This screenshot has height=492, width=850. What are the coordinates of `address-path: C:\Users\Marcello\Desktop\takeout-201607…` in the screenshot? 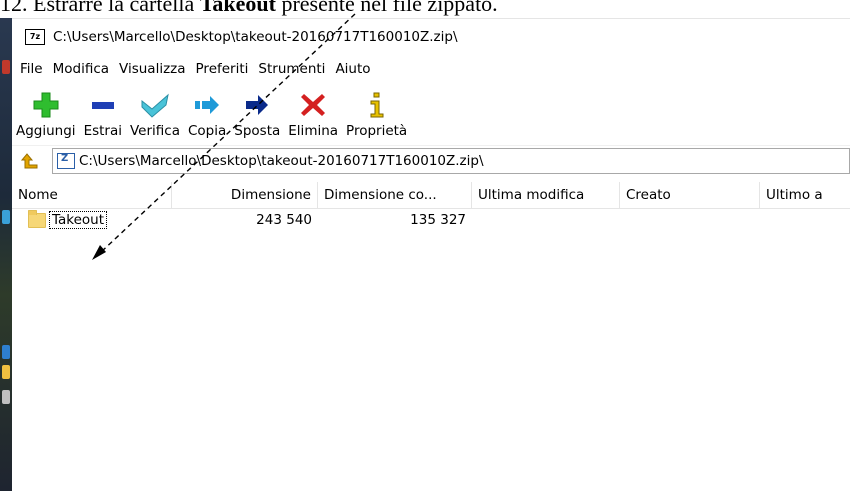 It's located at (281, 161).